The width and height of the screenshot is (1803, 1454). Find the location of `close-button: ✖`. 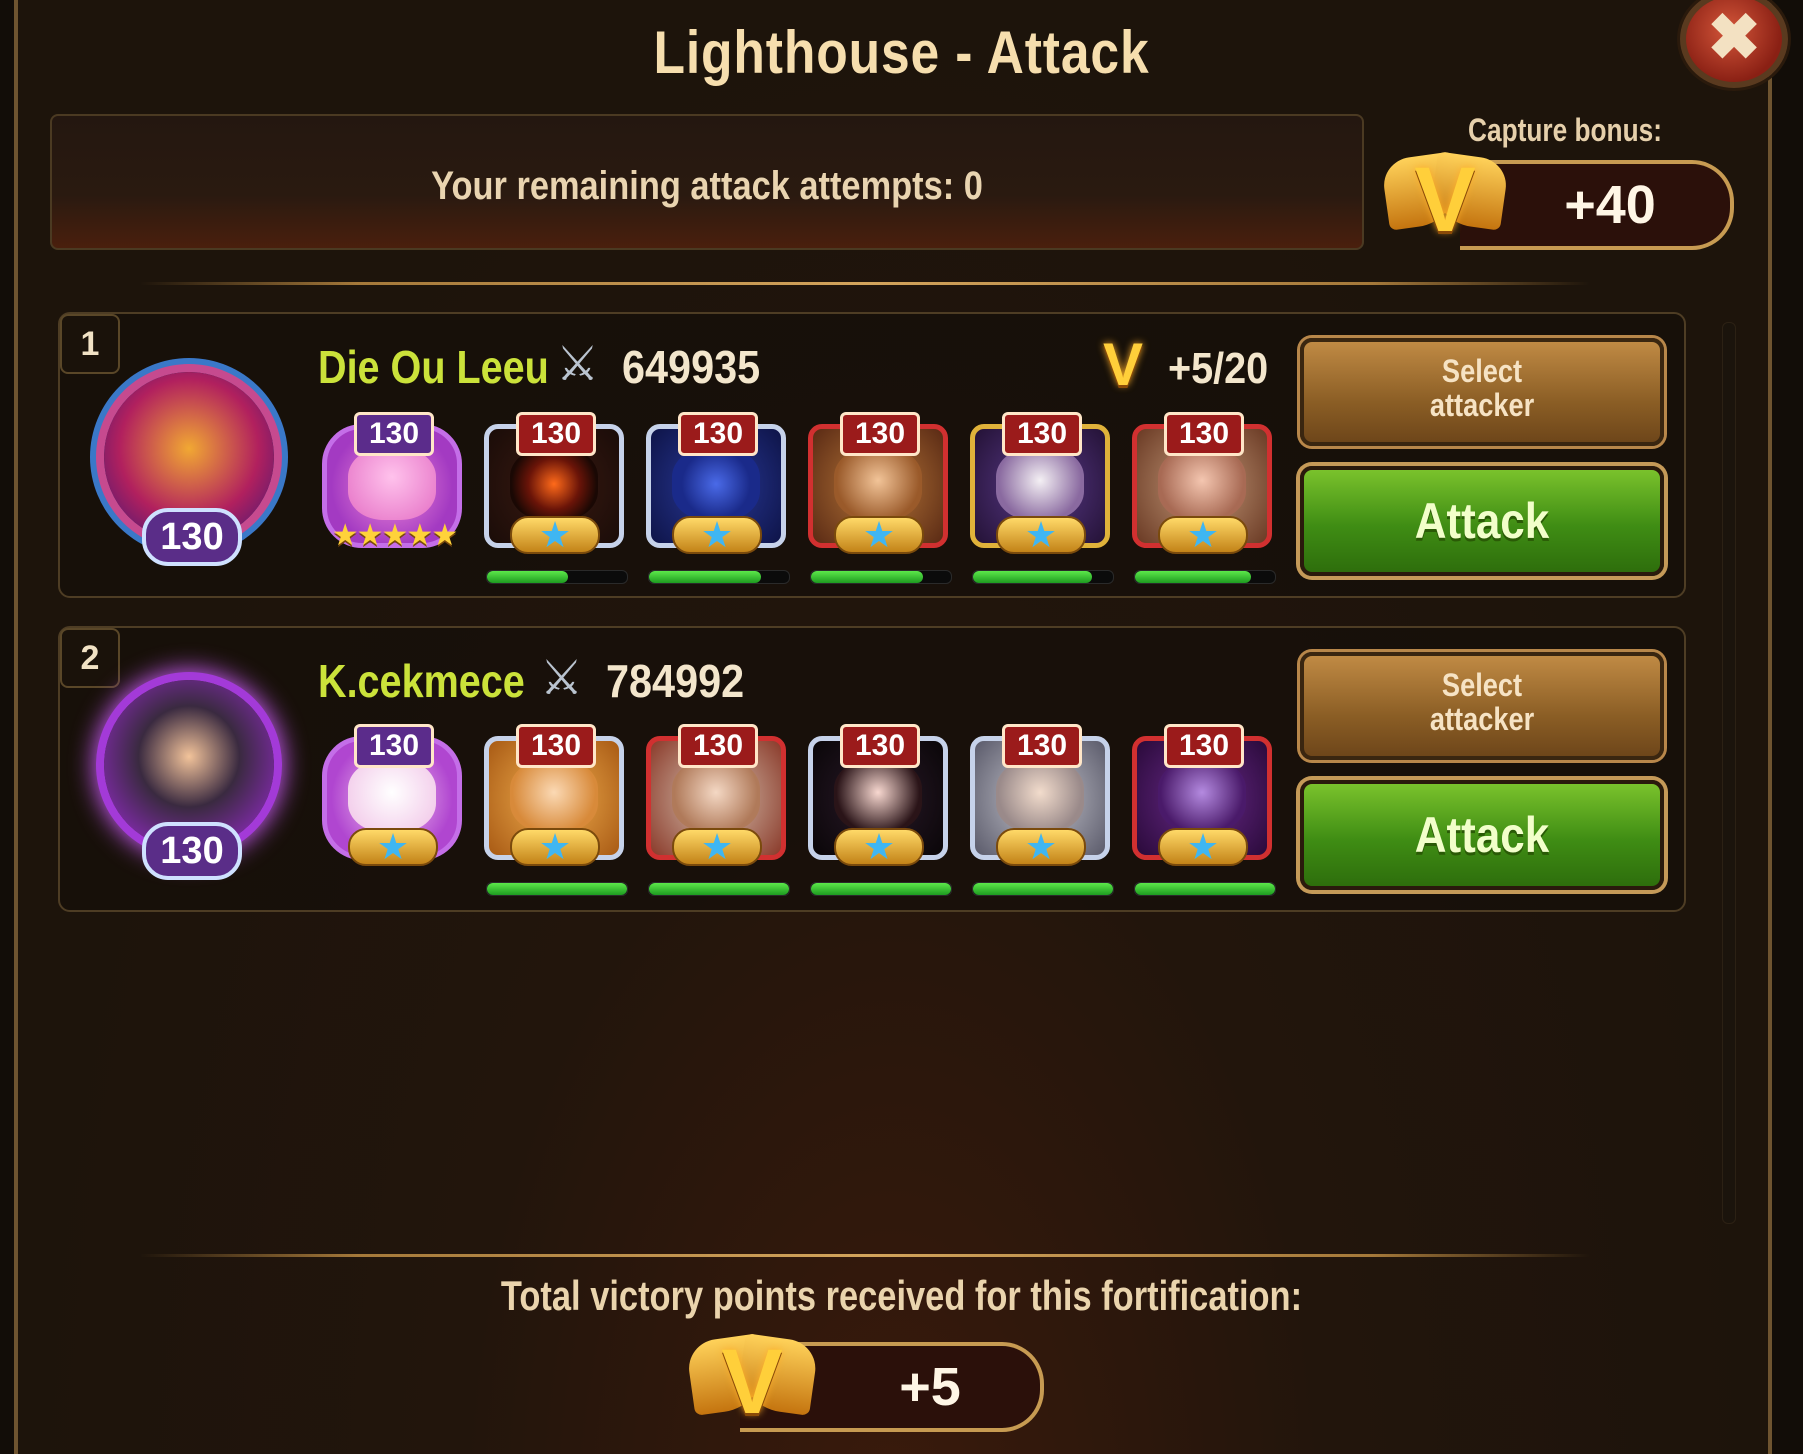

close-button: ✖ is located at coordinates (1734, 44).